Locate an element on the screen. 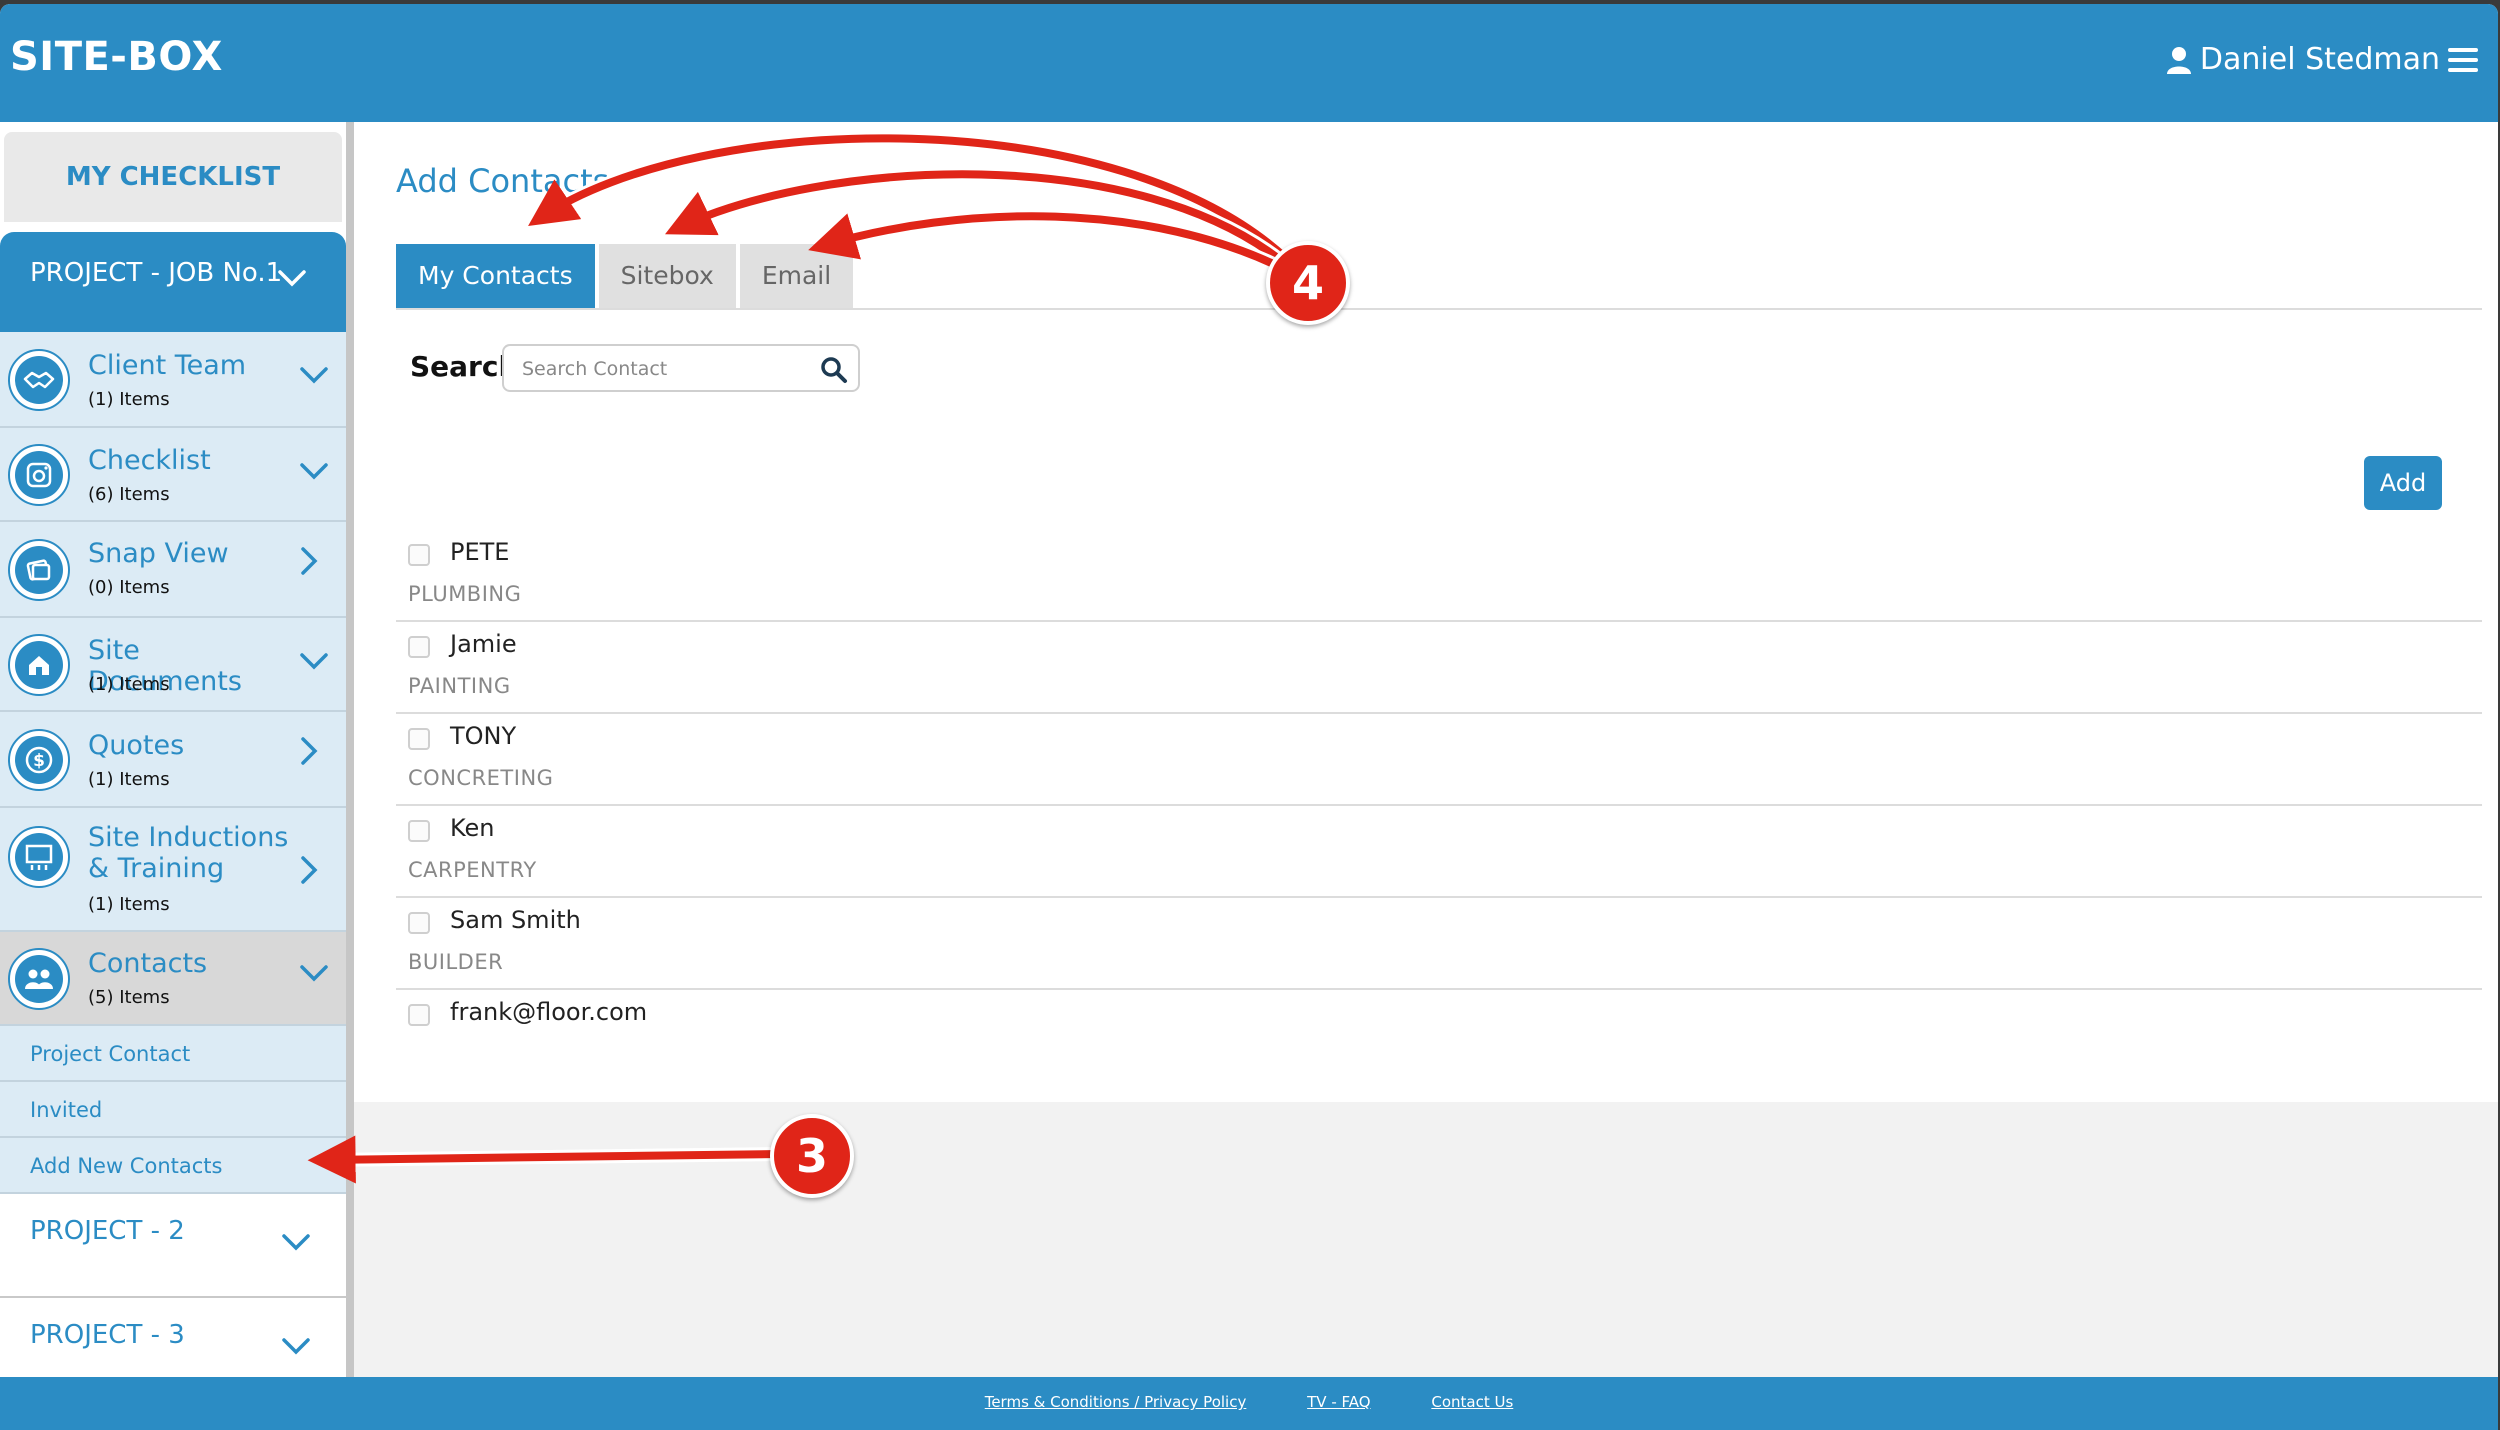 Image resolution: width=2500 pixels, height=1430 pixels. sidebar-item-quotes: $ Quotes (1) Items is located at coordinates (173, 760).